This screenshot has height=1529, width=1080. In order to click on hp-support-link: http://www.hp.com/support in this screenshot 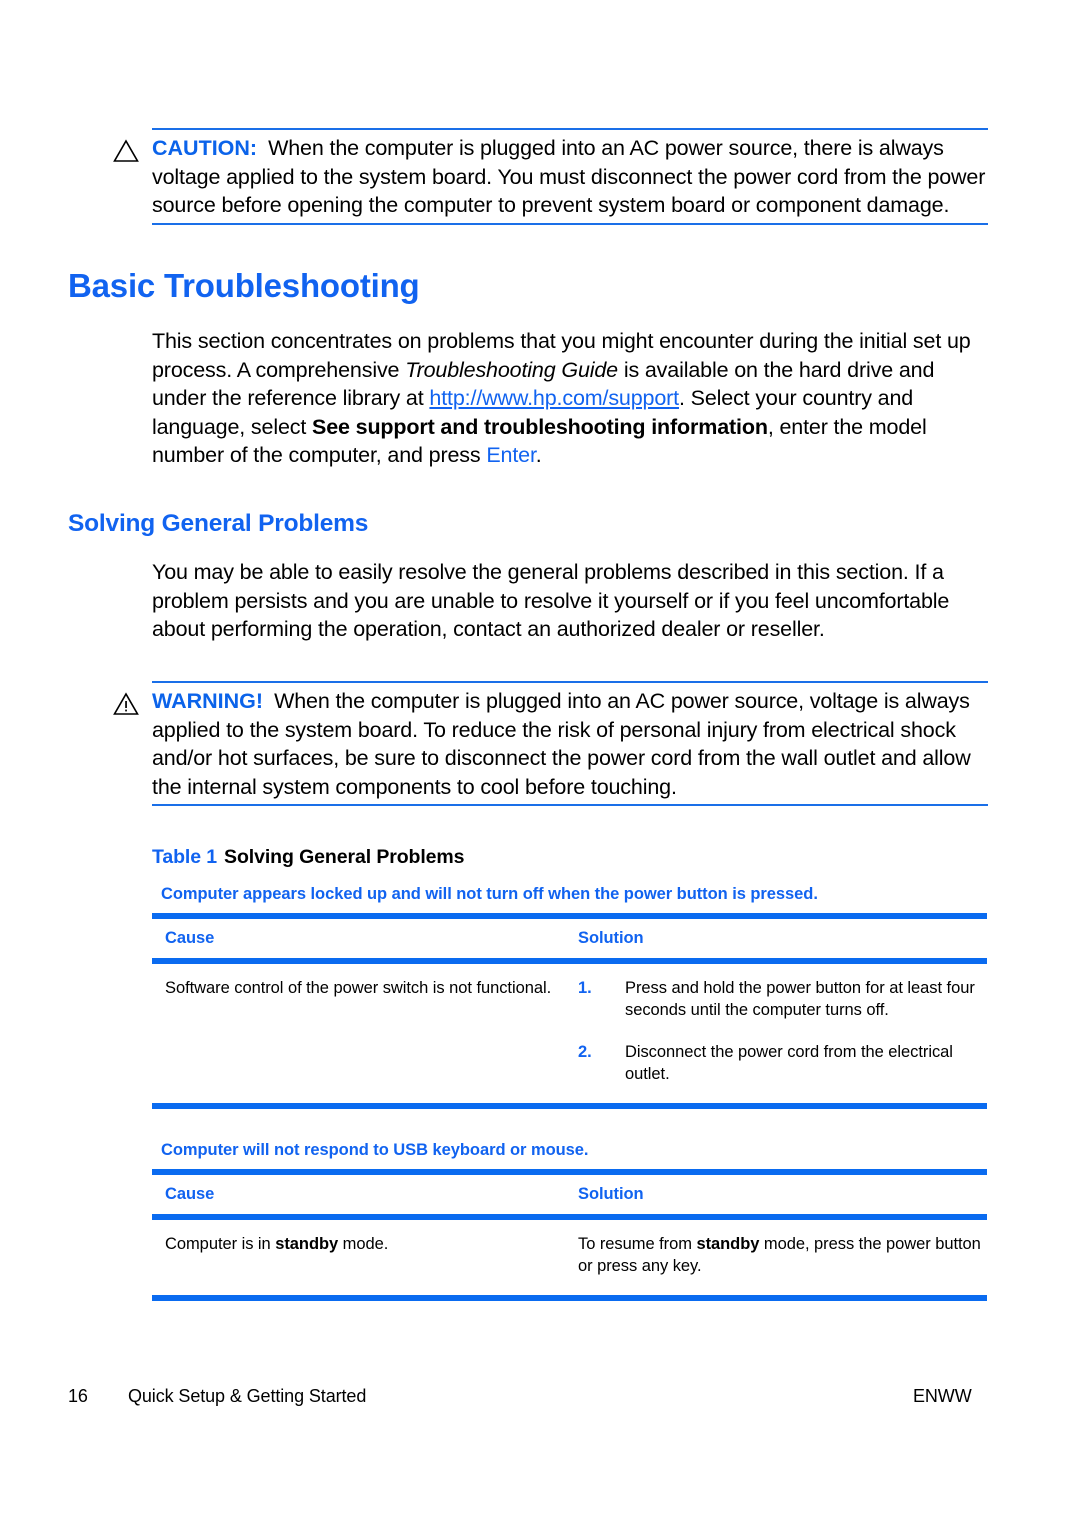, I will do `click(554, 398)`.